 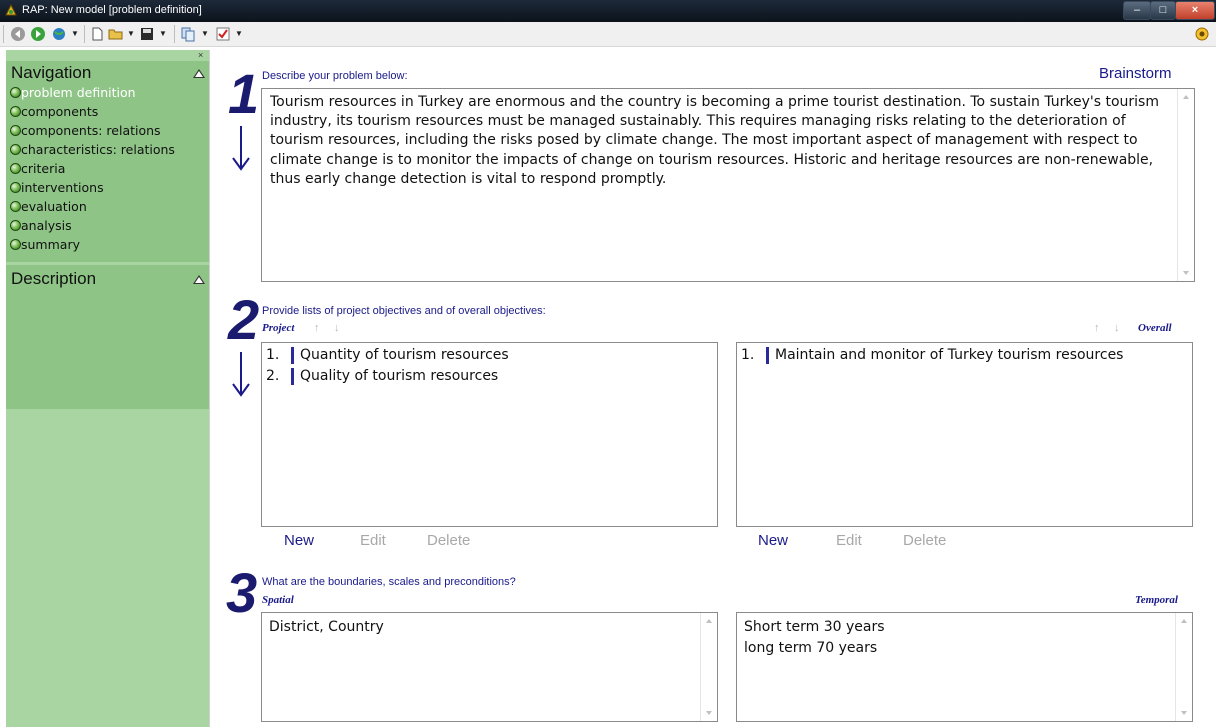 I want to click on minimize-button: –, so click(x=1137, y=10).